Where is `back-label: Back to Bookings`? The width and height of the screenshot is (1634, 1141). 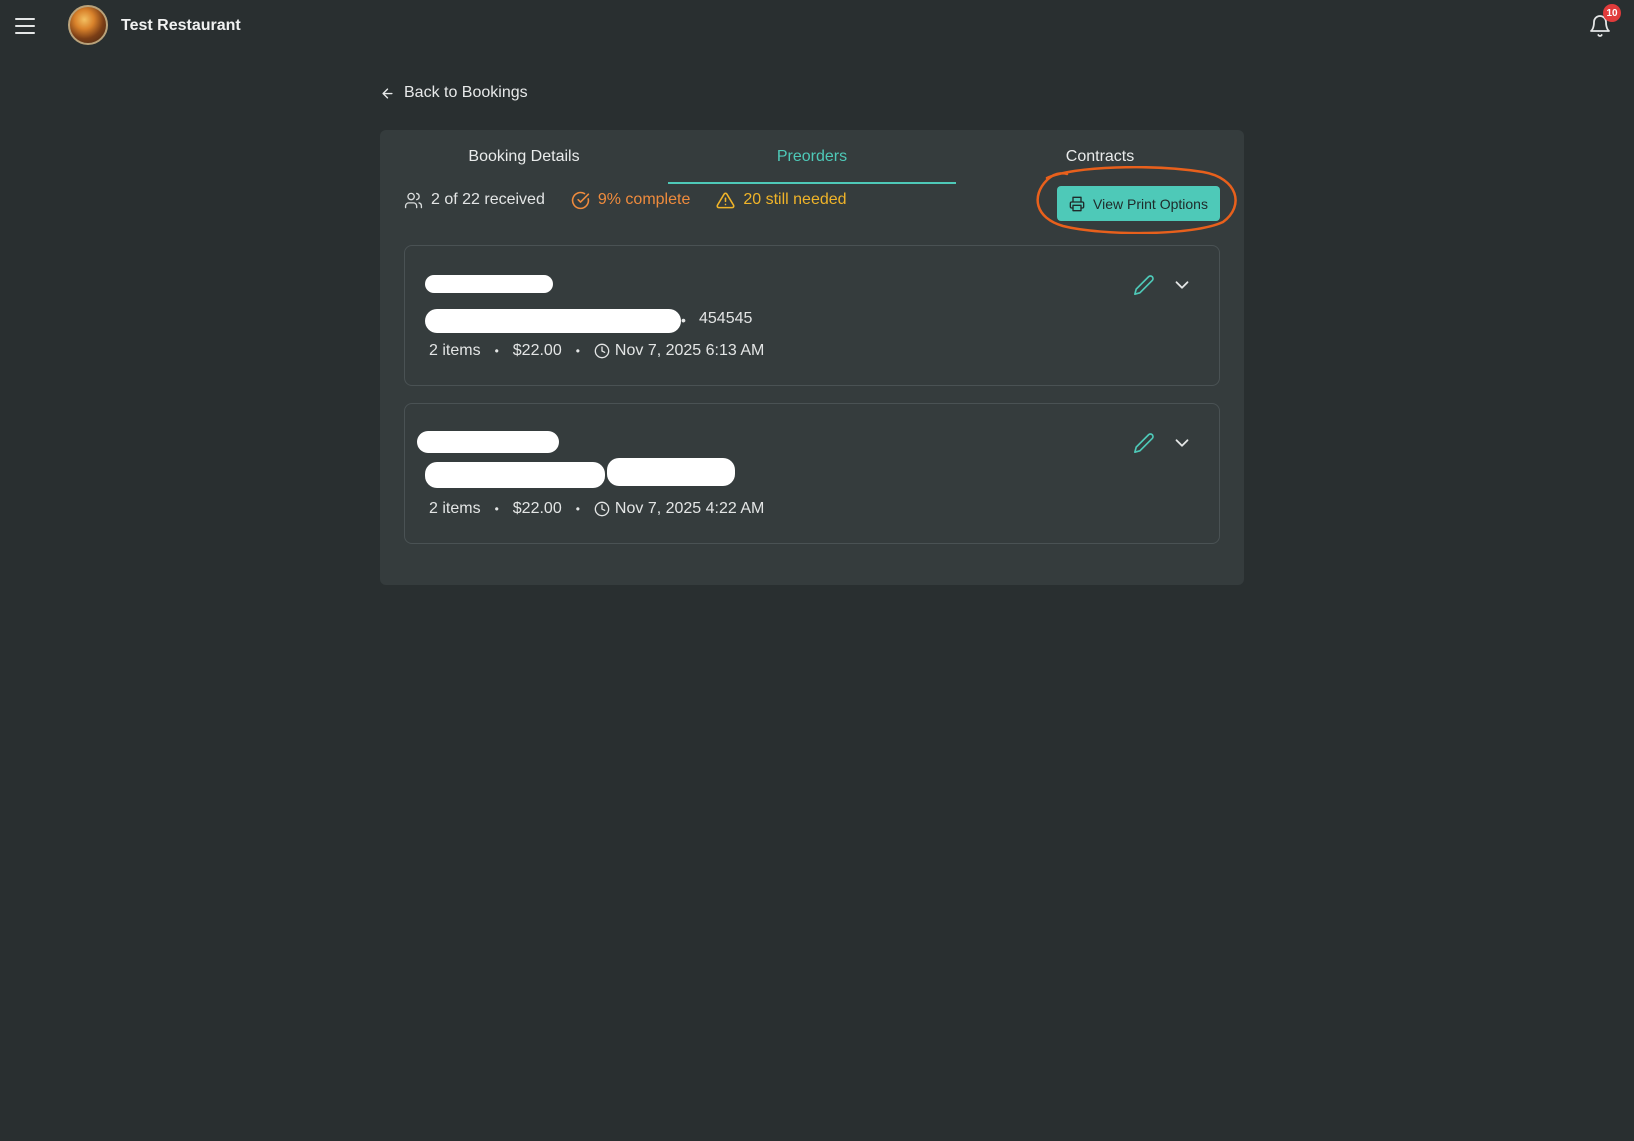 back-label: Back to Bookings is located at coordinates (466, 92).